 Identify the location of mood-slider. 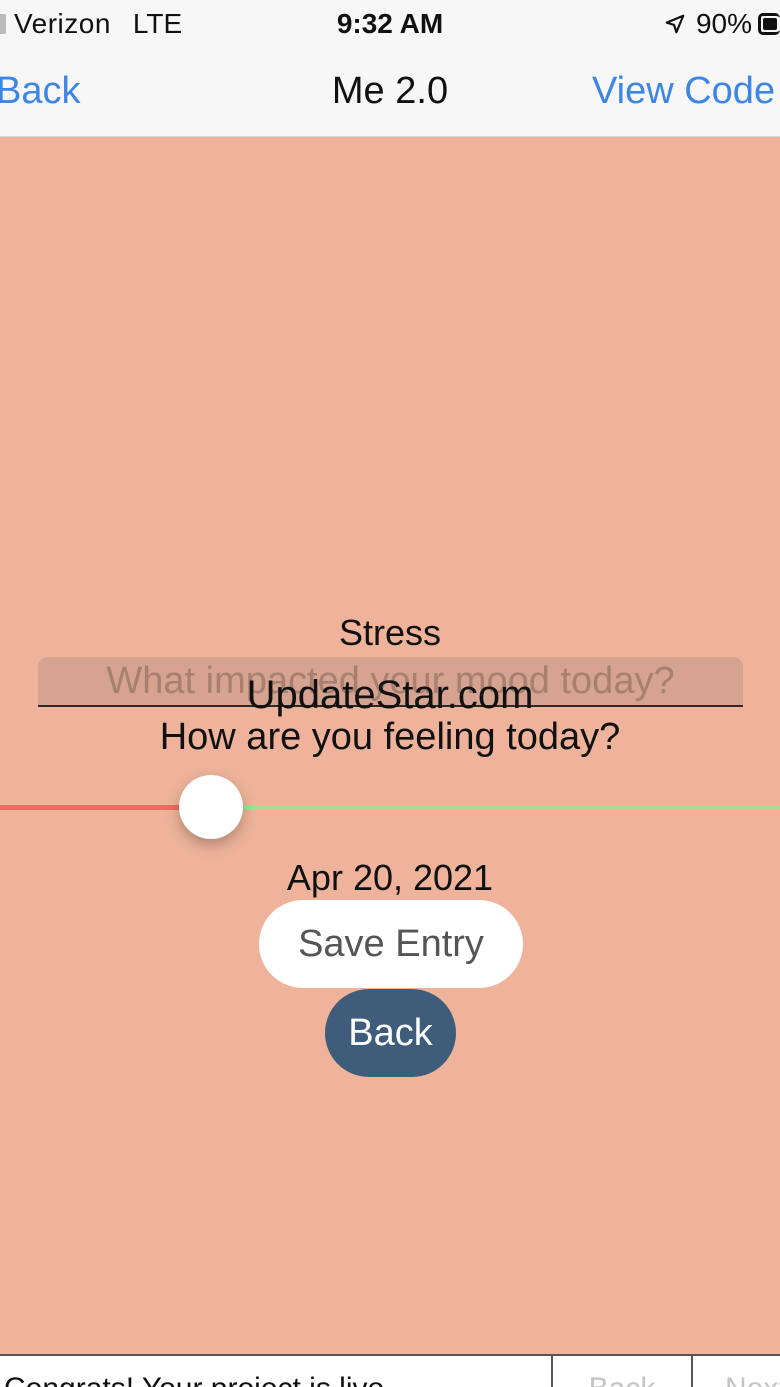
(390, 807).